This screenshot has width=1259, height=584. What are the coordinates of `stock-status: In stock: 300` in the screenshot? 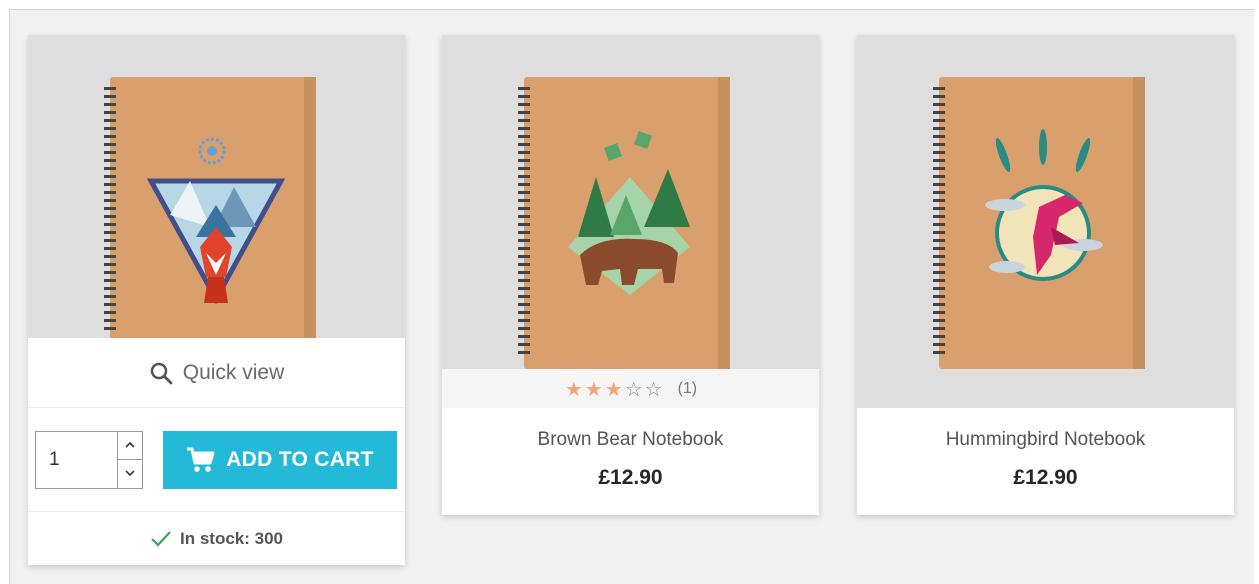 It's located at (216, 538).